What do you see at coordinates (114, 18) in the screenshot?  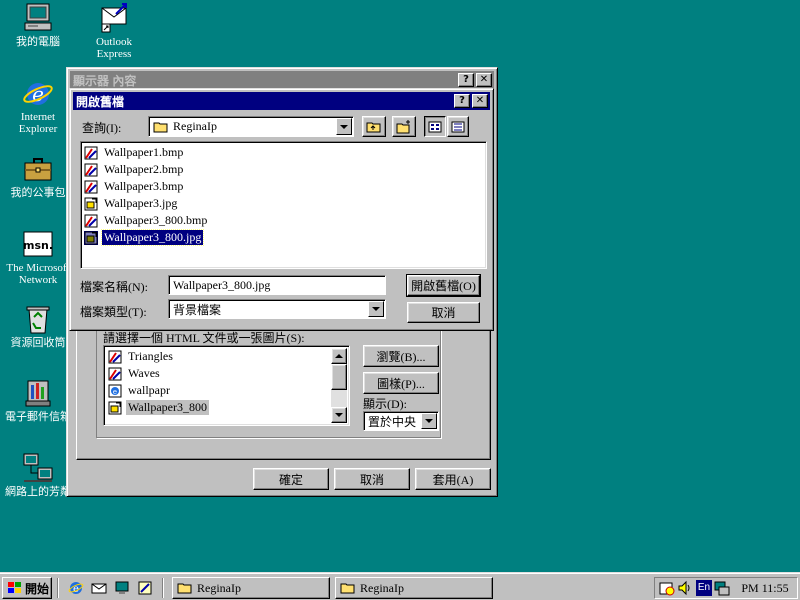 I see `outlook-express-icon` at bounding box center [114, 18].